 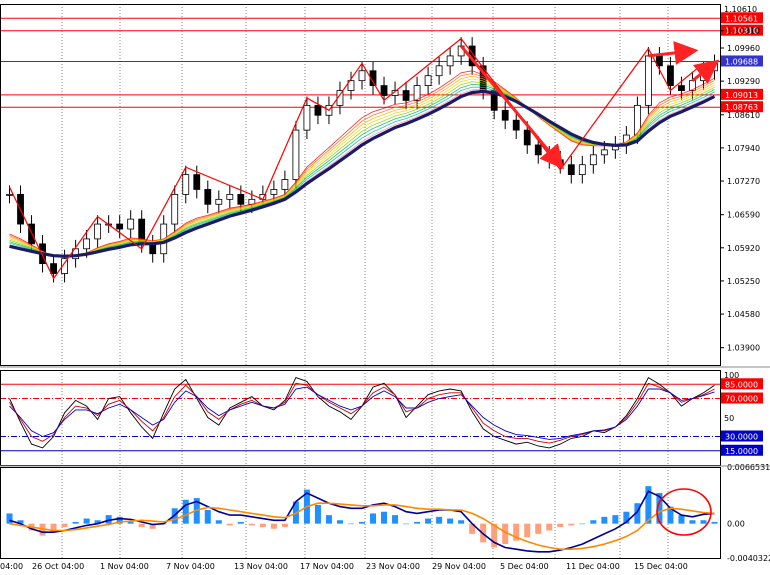 I want to click on oscillator-level-label: 85.0000, so click(x=741, y=384).